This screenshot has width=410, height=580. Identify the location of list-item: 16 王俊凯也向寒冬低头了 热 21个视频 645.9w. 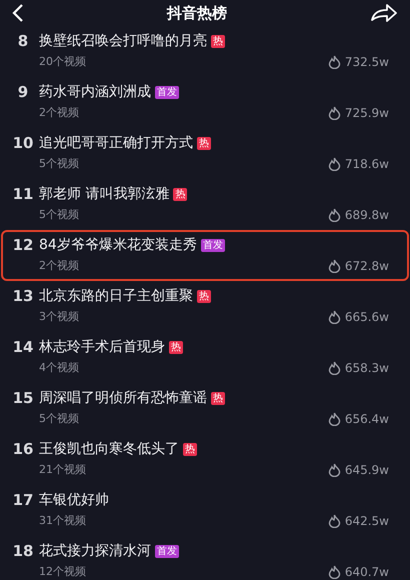
(205, 459).